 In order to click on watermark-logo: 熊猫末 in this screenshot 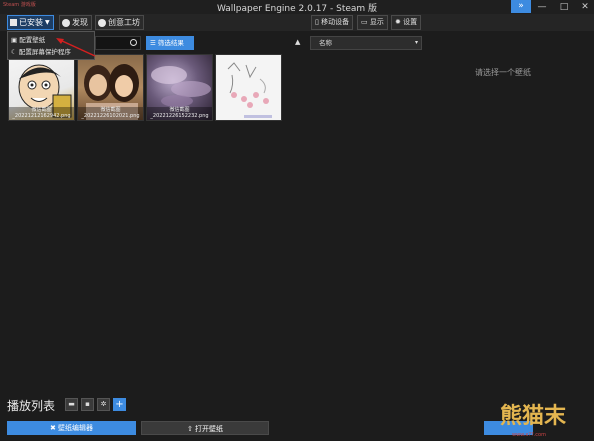, I will do `click(533, 416)`.